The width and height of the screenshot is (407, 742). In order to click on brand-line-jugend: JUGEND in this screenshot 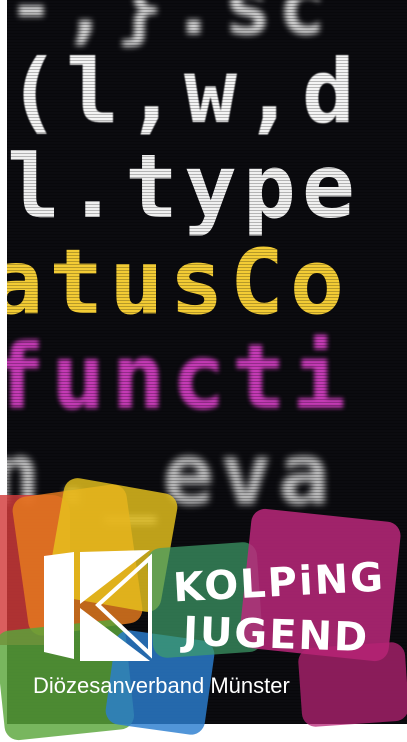, I will do `click(276, 635)`.